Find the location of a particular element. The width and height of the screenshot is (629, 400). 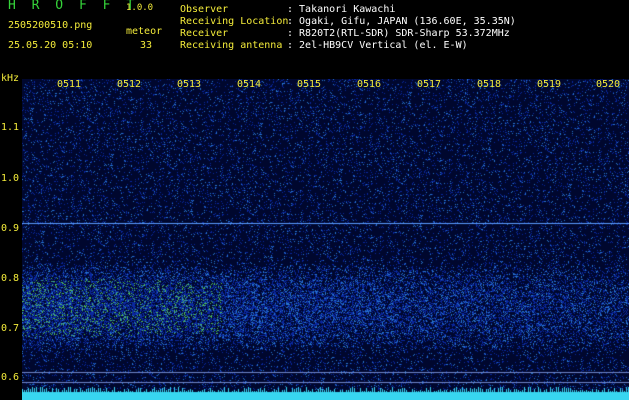

meta-key: Observer is located at coordinates (204, 9).